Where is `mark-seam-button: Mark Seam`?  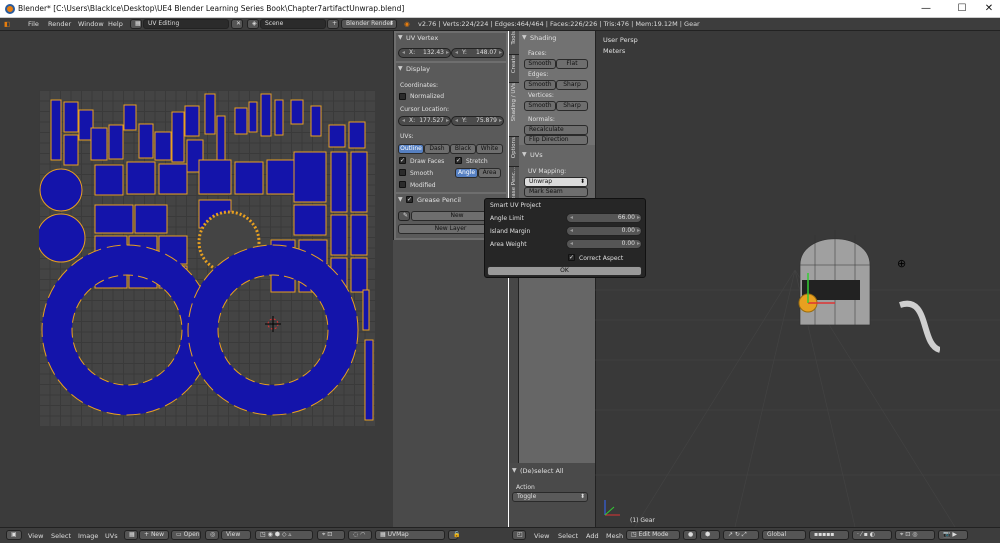 mark-seam-button: Mark Seam is located at coordinates (556, 192).